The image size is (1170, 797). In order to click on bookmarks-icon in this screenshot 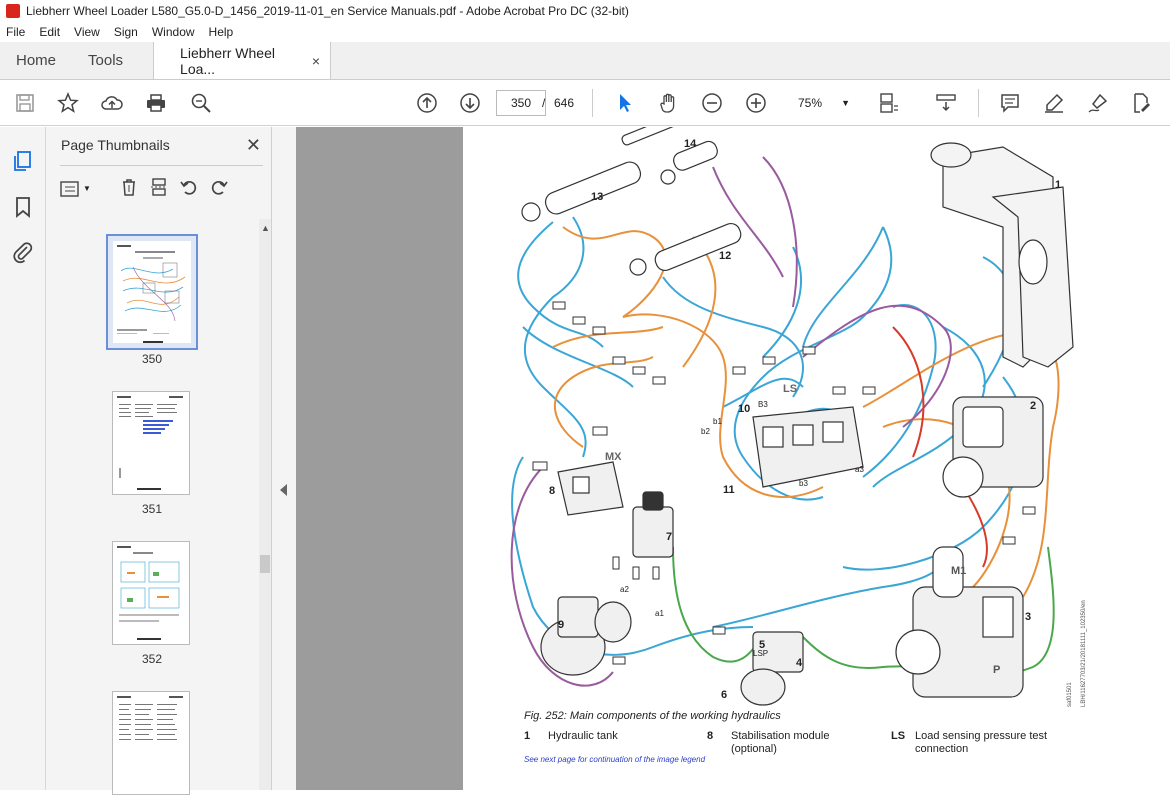, I will do `click(23, 207)`.